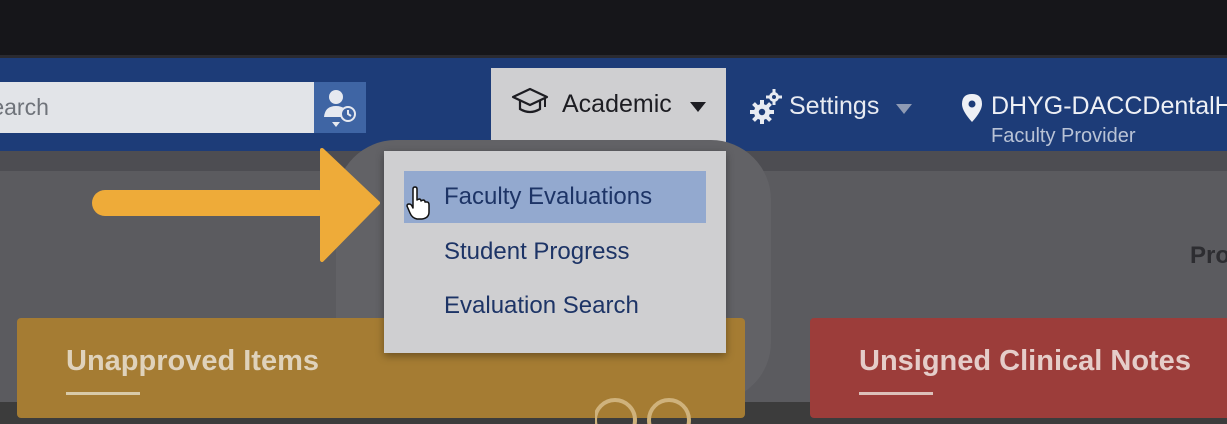  Describe the element at coordinates (972, 108) in the screenshot. I see `map-pin-icon` at that location.